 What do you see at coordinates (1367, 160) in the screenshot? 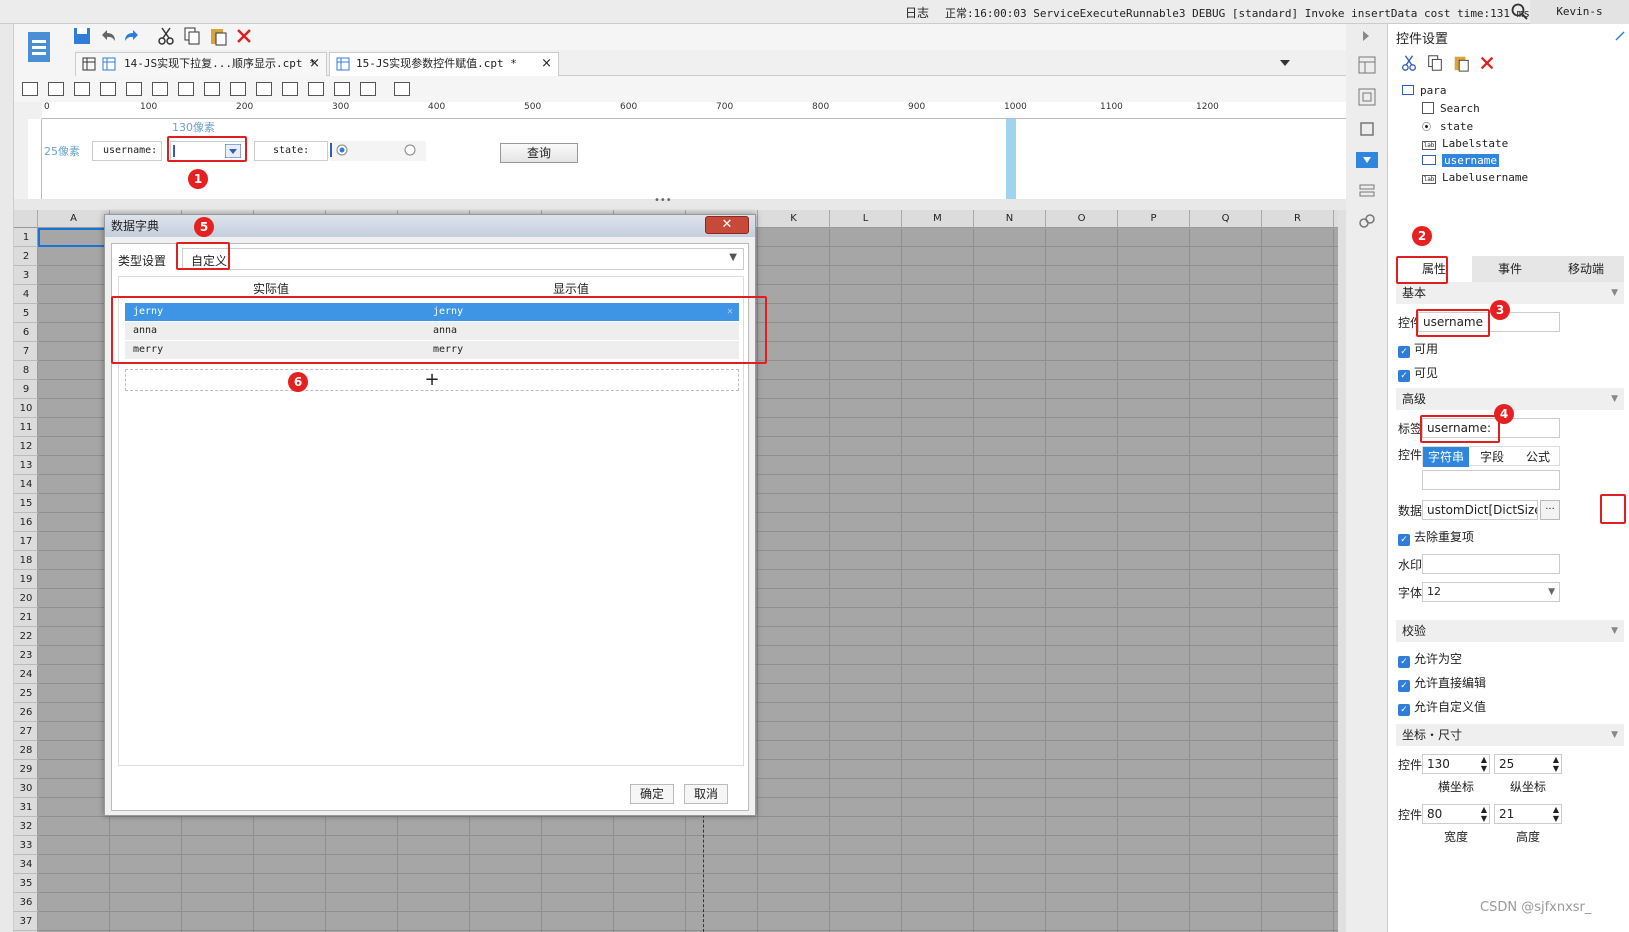
I see `widget-settings-icon` at bounding box center [1367, 160].